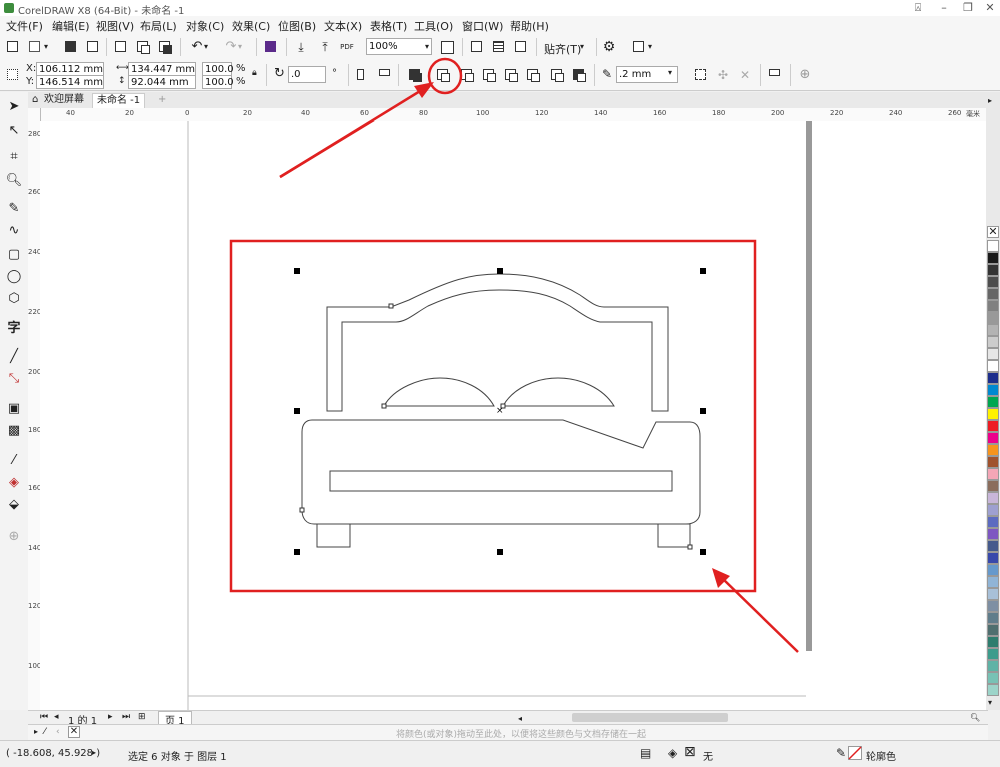 The height and width of the screenshot is (767, 1000). Describe the element at coordinates (645, 753) in the screenshot. I see `color-proofing-icon: ▤` at that location.